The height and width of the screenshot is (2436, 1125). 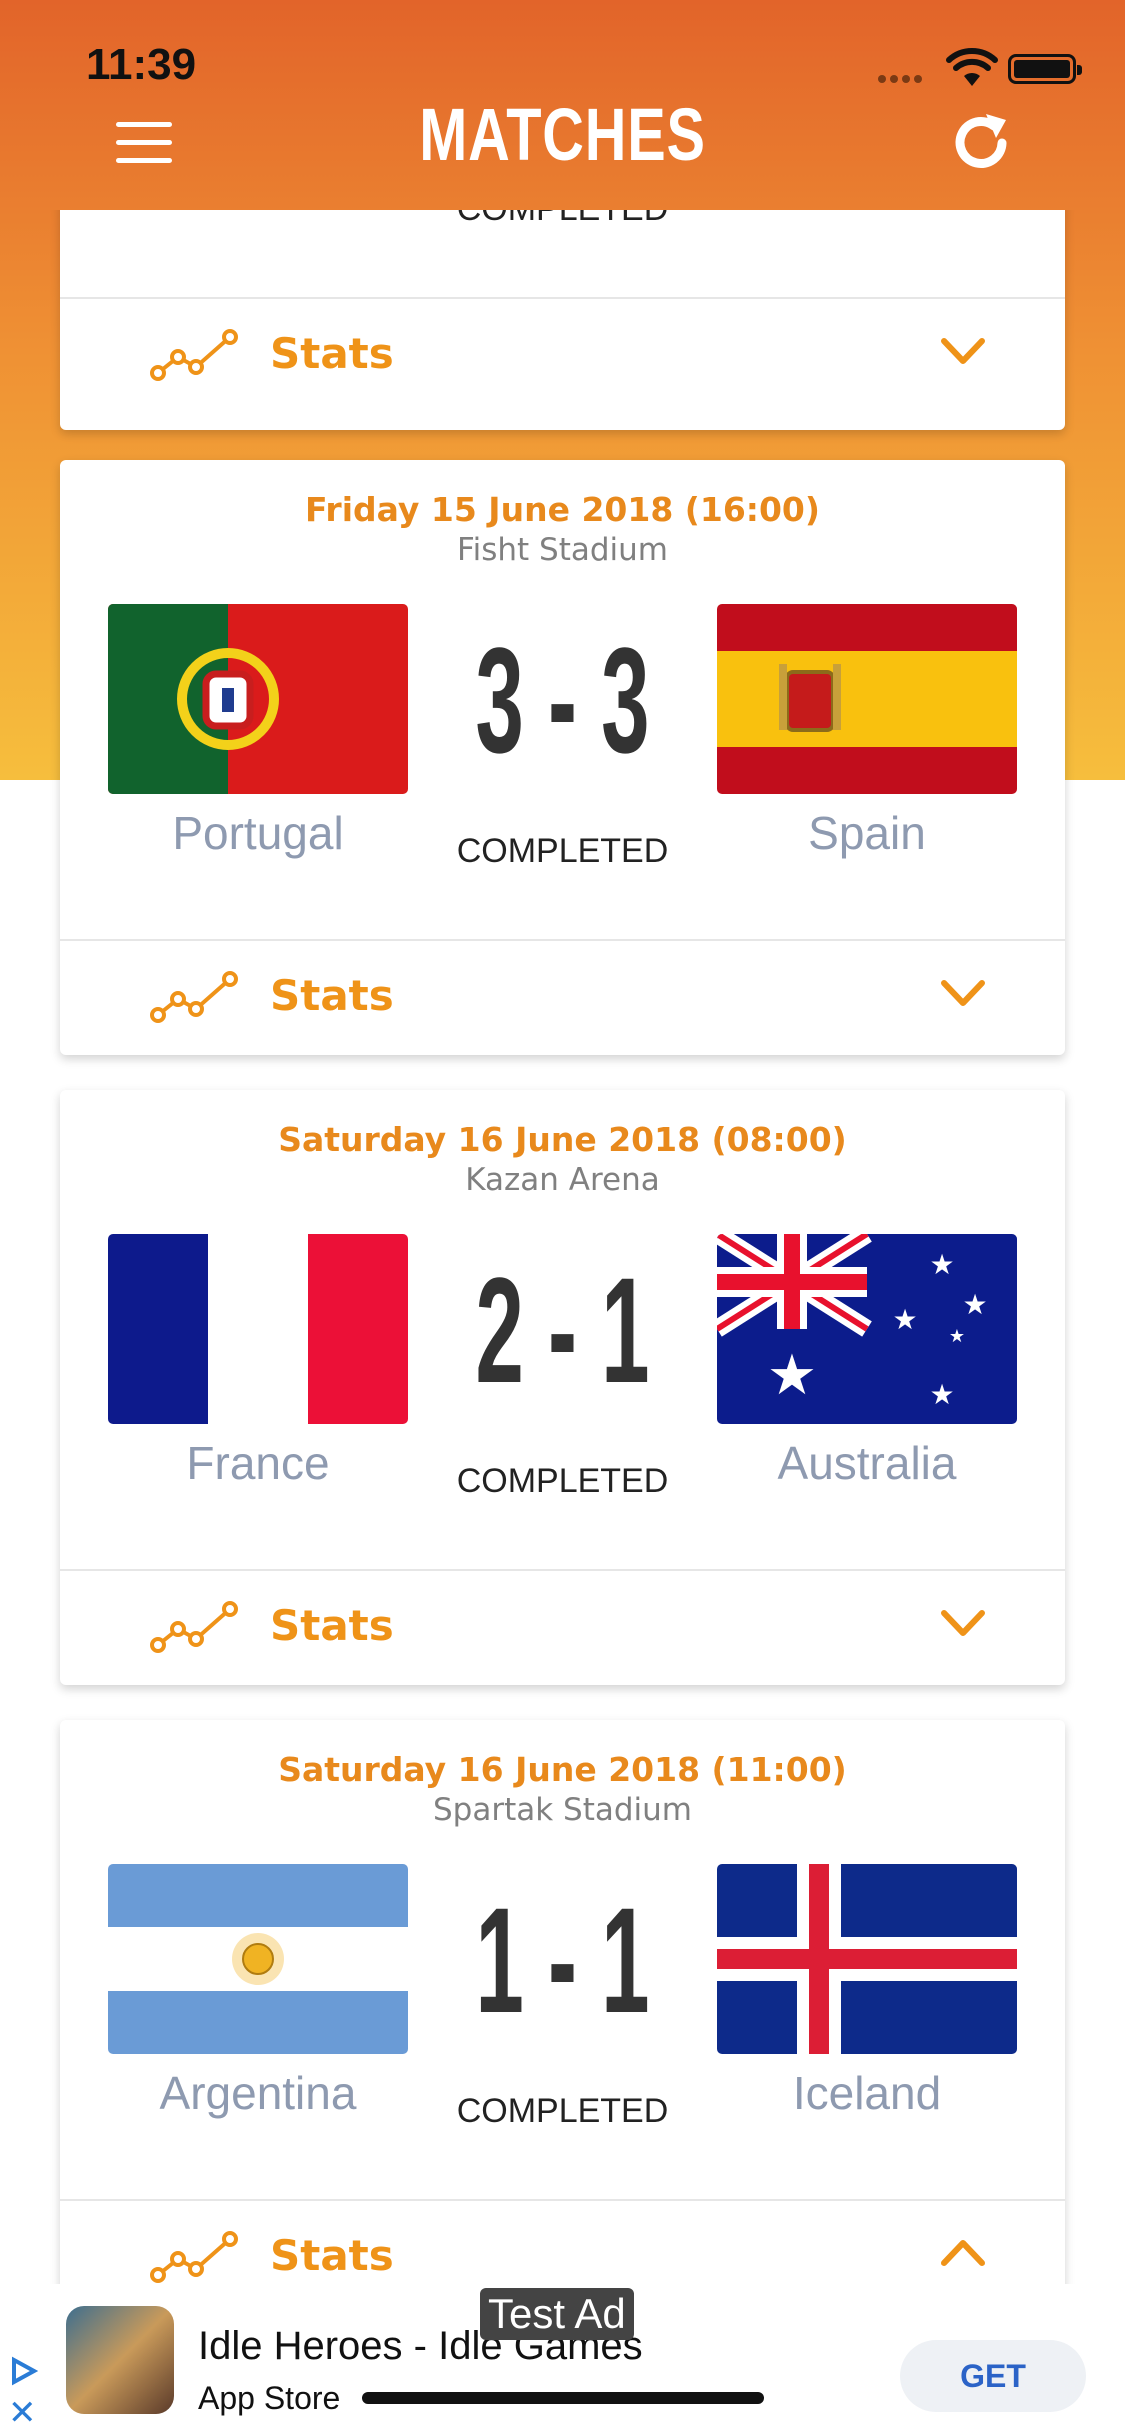 What do you see at coordinates (562, 1180) in the screenshot?
I see `match-venue: Kazan Arena` at bounding box center [562, 1180].